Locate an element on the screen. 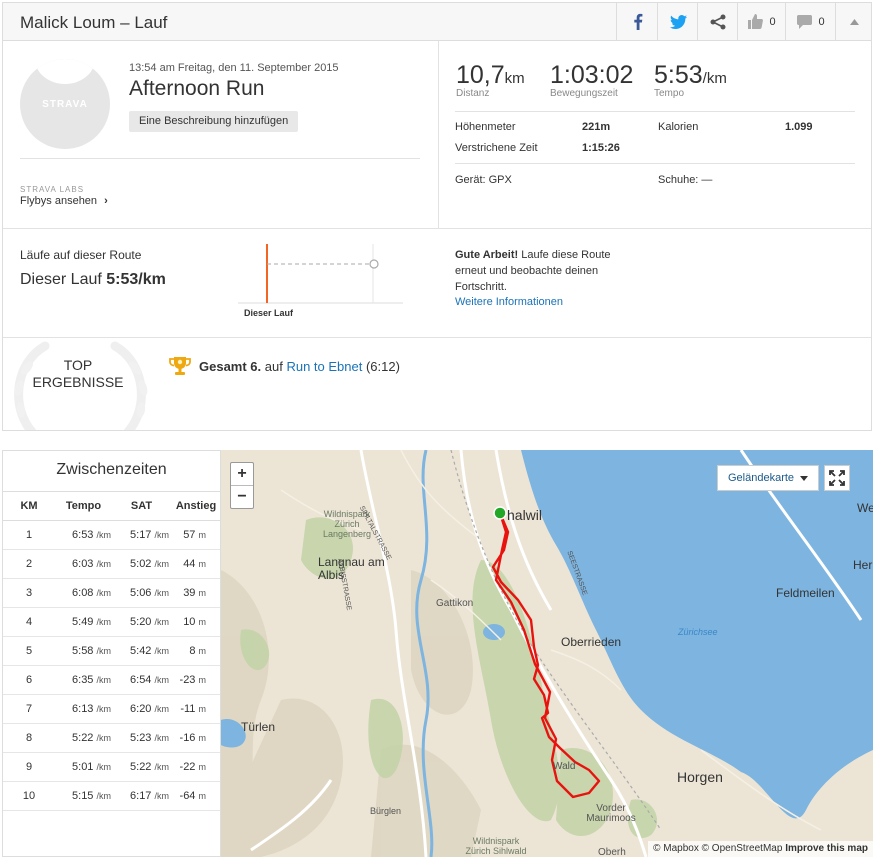 This screenshot has height=857, width=877. split-gap-value: 6:17 is located at coordinates (141, 796).